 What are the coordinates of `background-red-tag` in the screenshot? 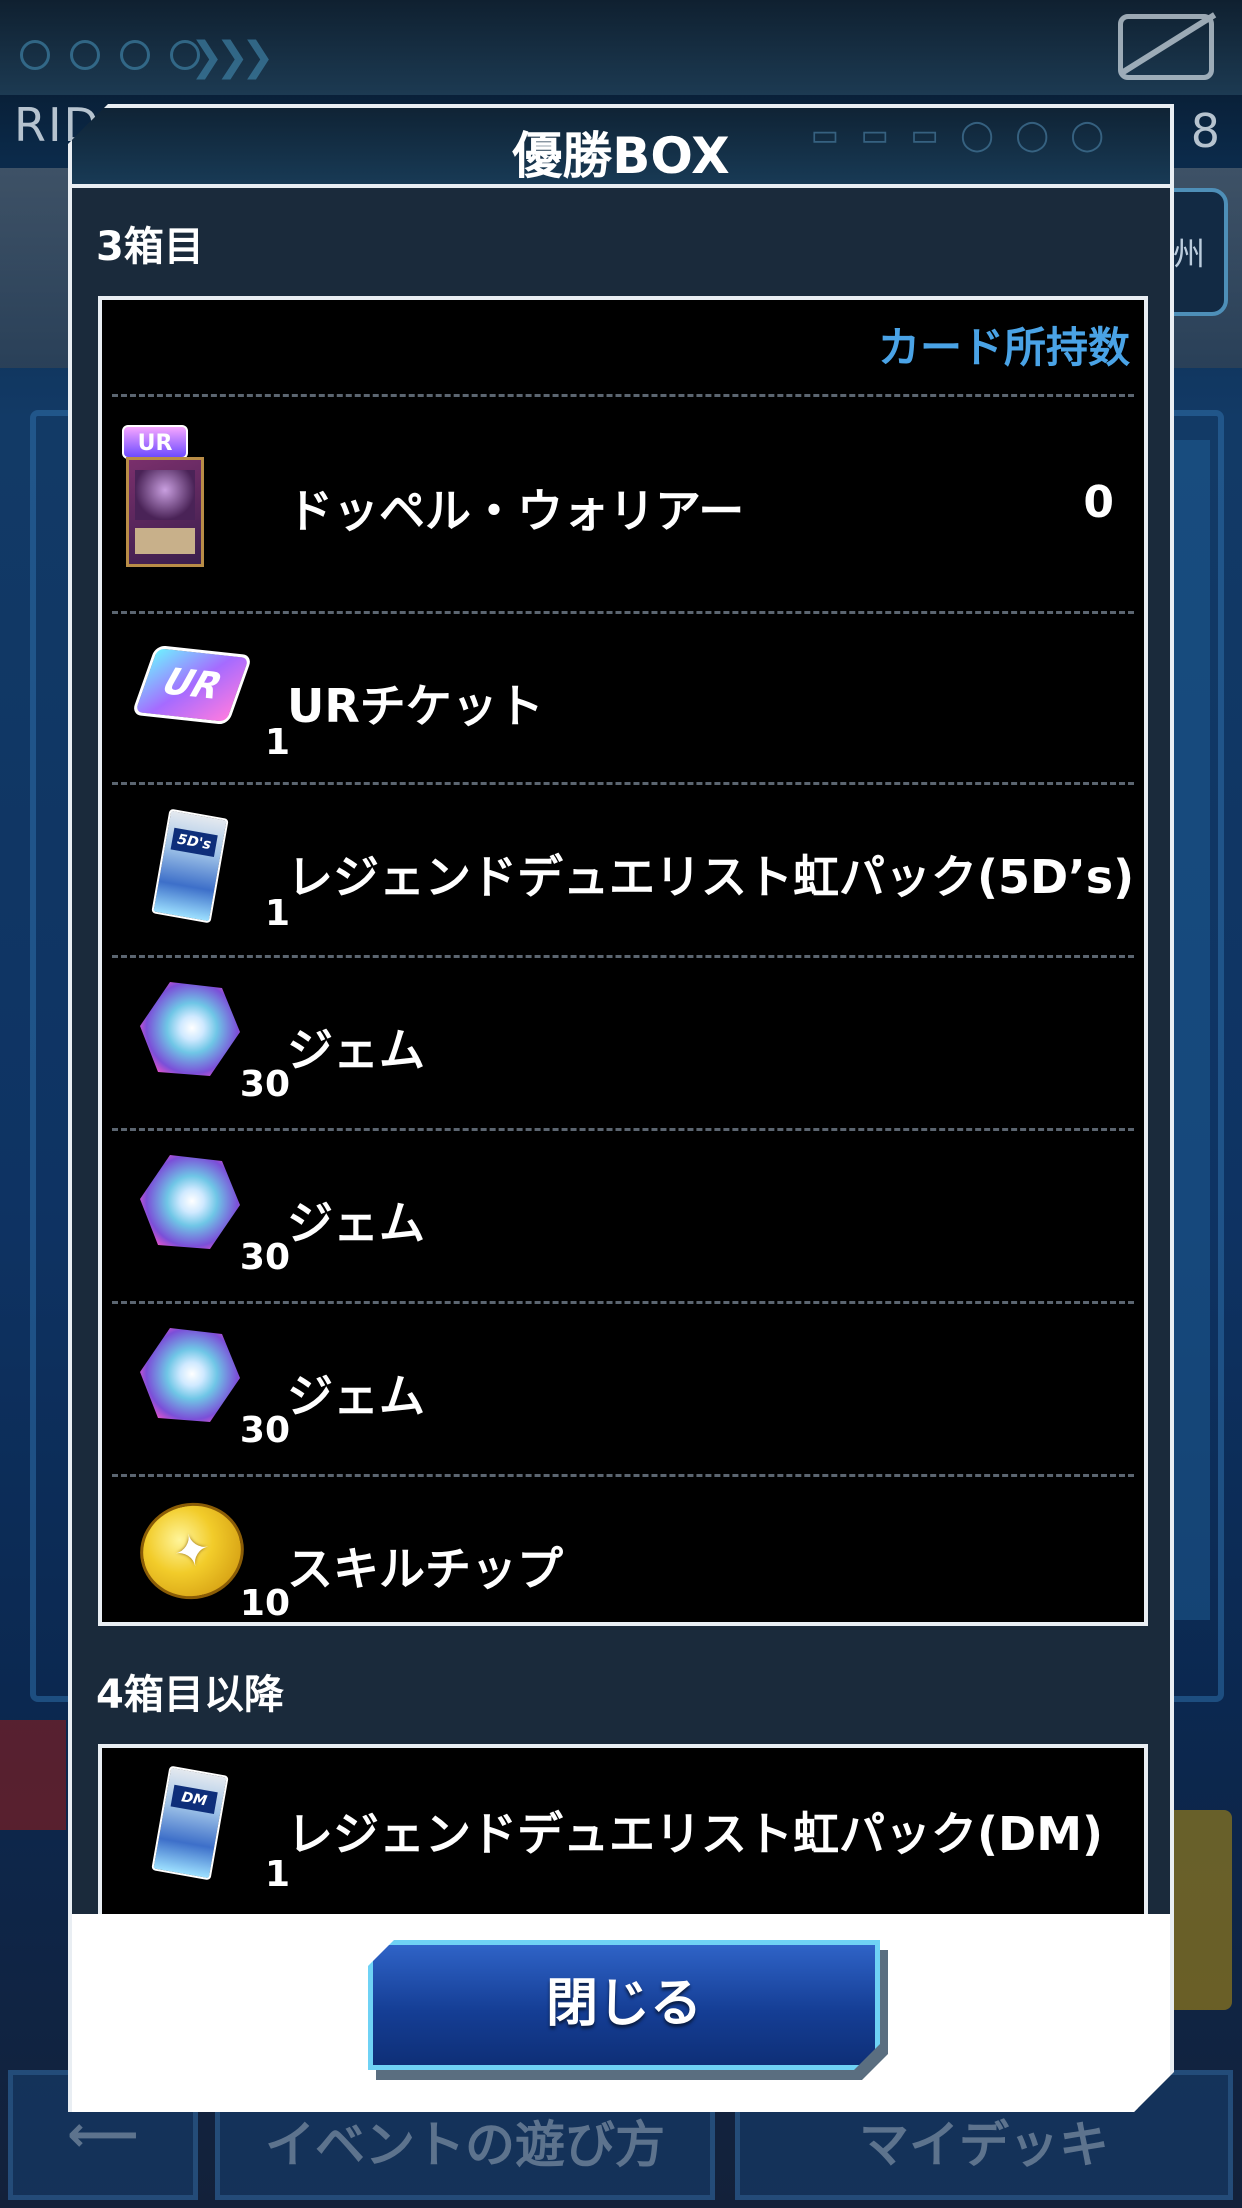 It's located at (33, 1775).